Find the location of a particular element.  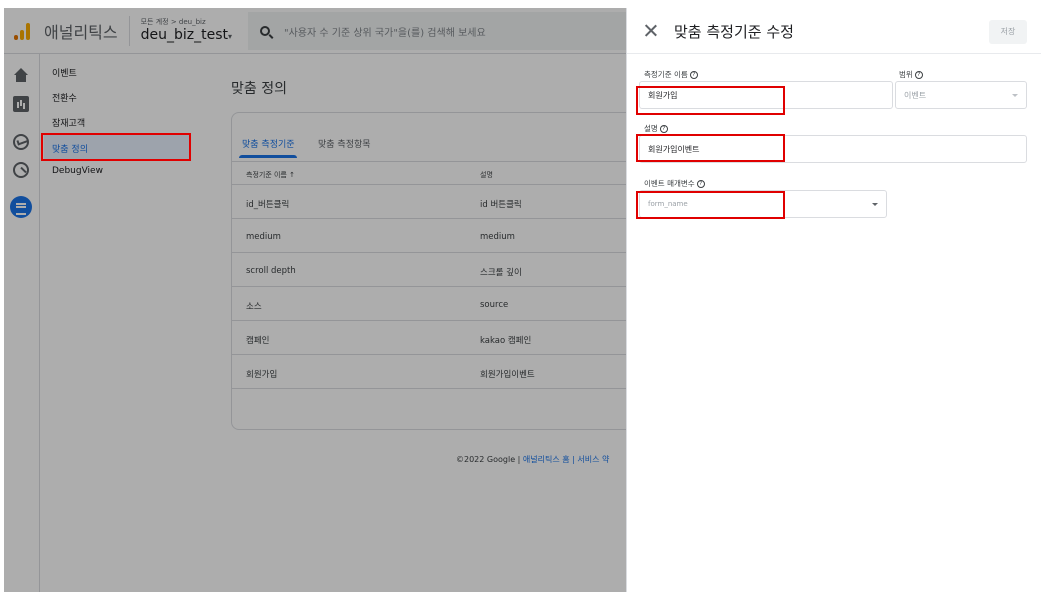

description-label: 설명? is located at coordinates (656, 128).